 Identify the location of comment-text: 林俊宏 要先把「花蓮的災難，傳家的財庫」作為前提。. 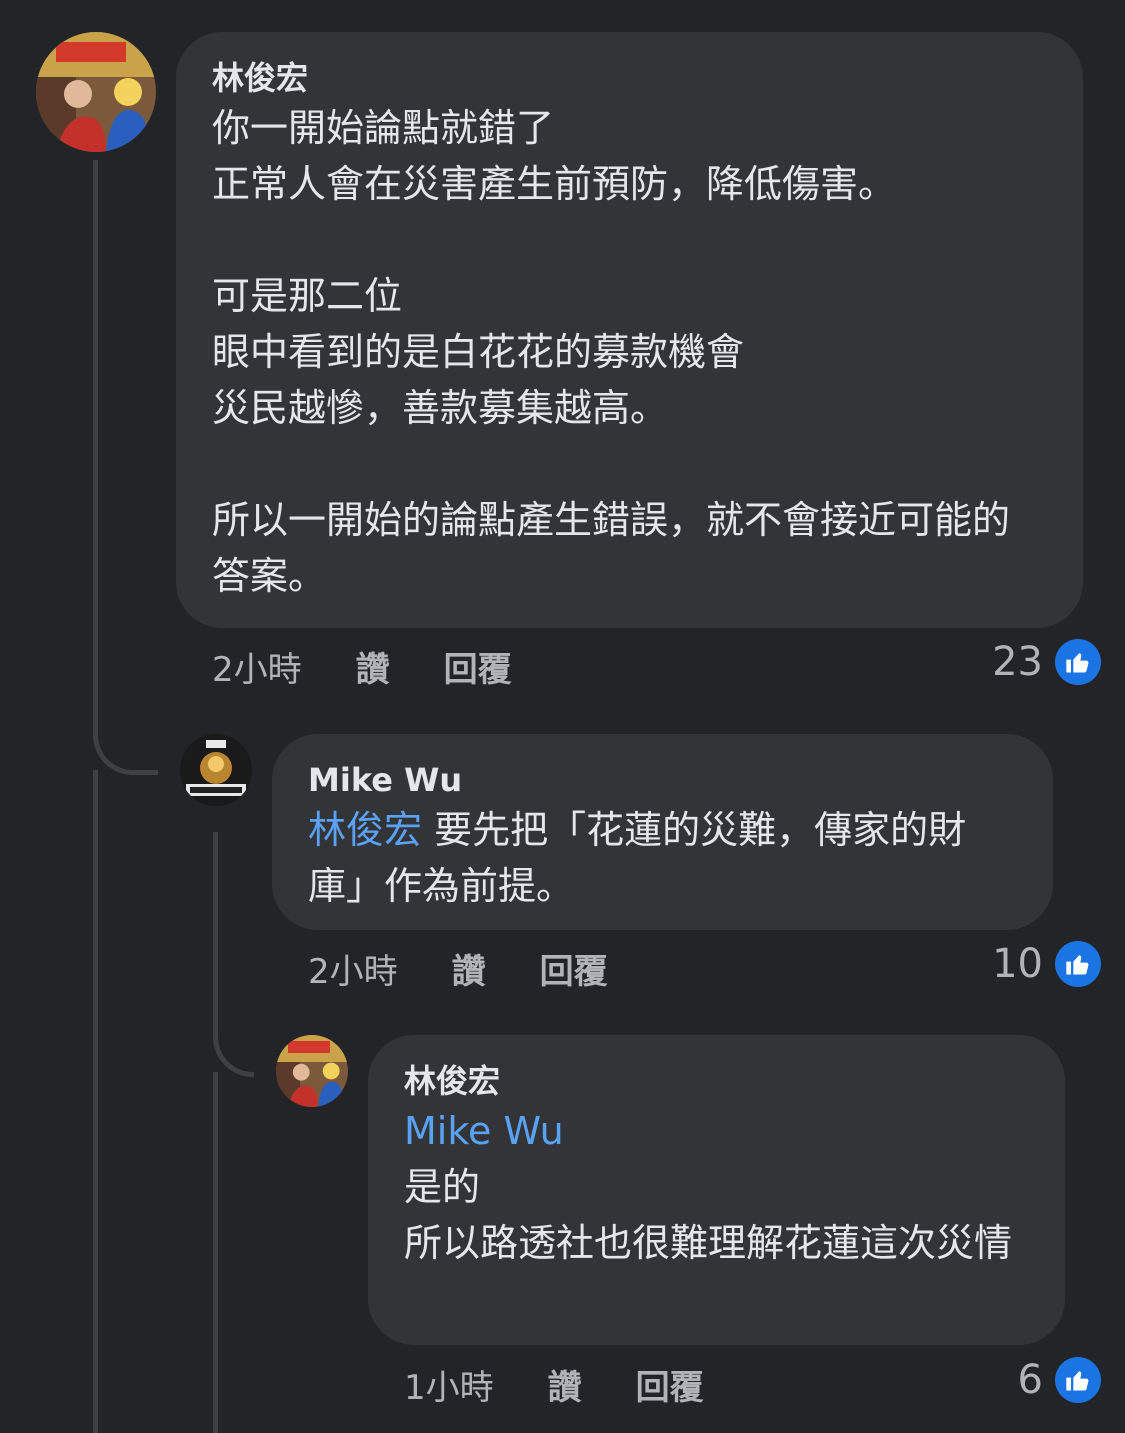
(662, 858).